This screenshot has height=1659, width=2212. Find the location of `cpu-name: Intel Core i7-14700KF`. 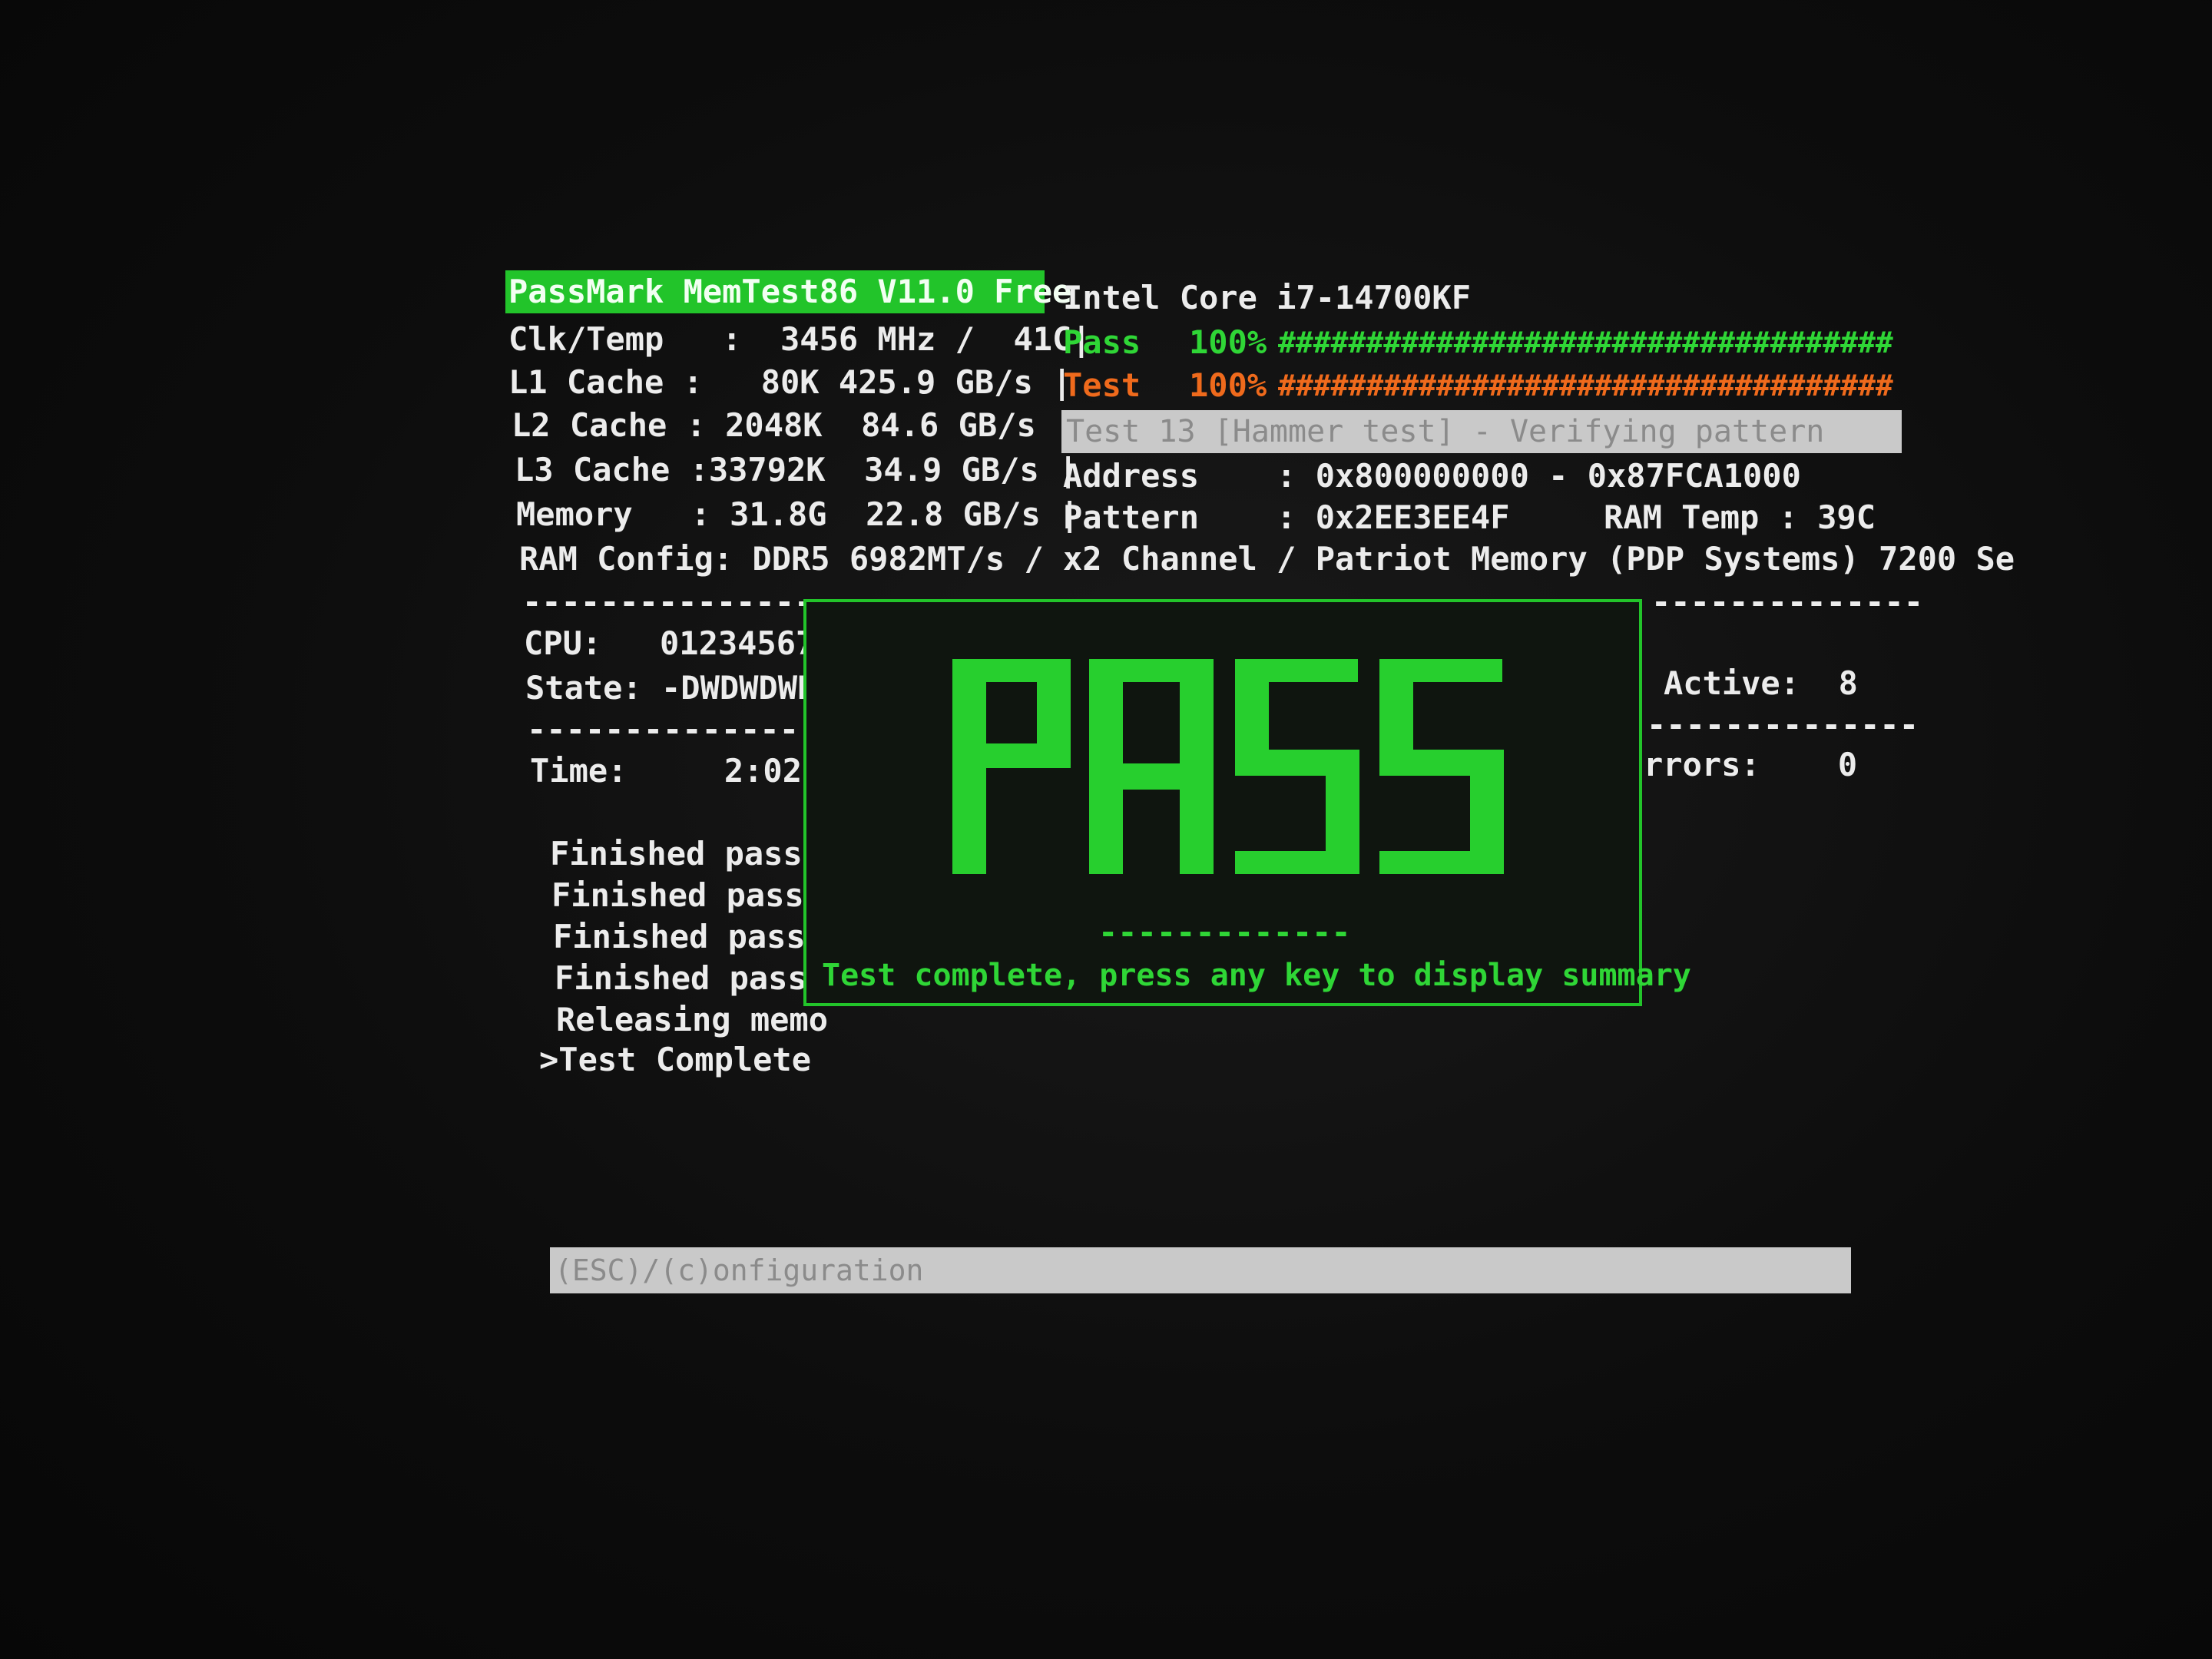

cpu-name: Intel Core i7-14700KF is located at coordinates (1267, 297).